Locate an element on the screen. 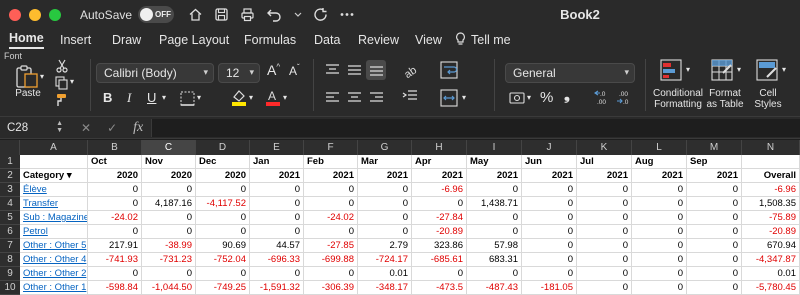  cell-j7: 0 is located at coordinates (549, 246).